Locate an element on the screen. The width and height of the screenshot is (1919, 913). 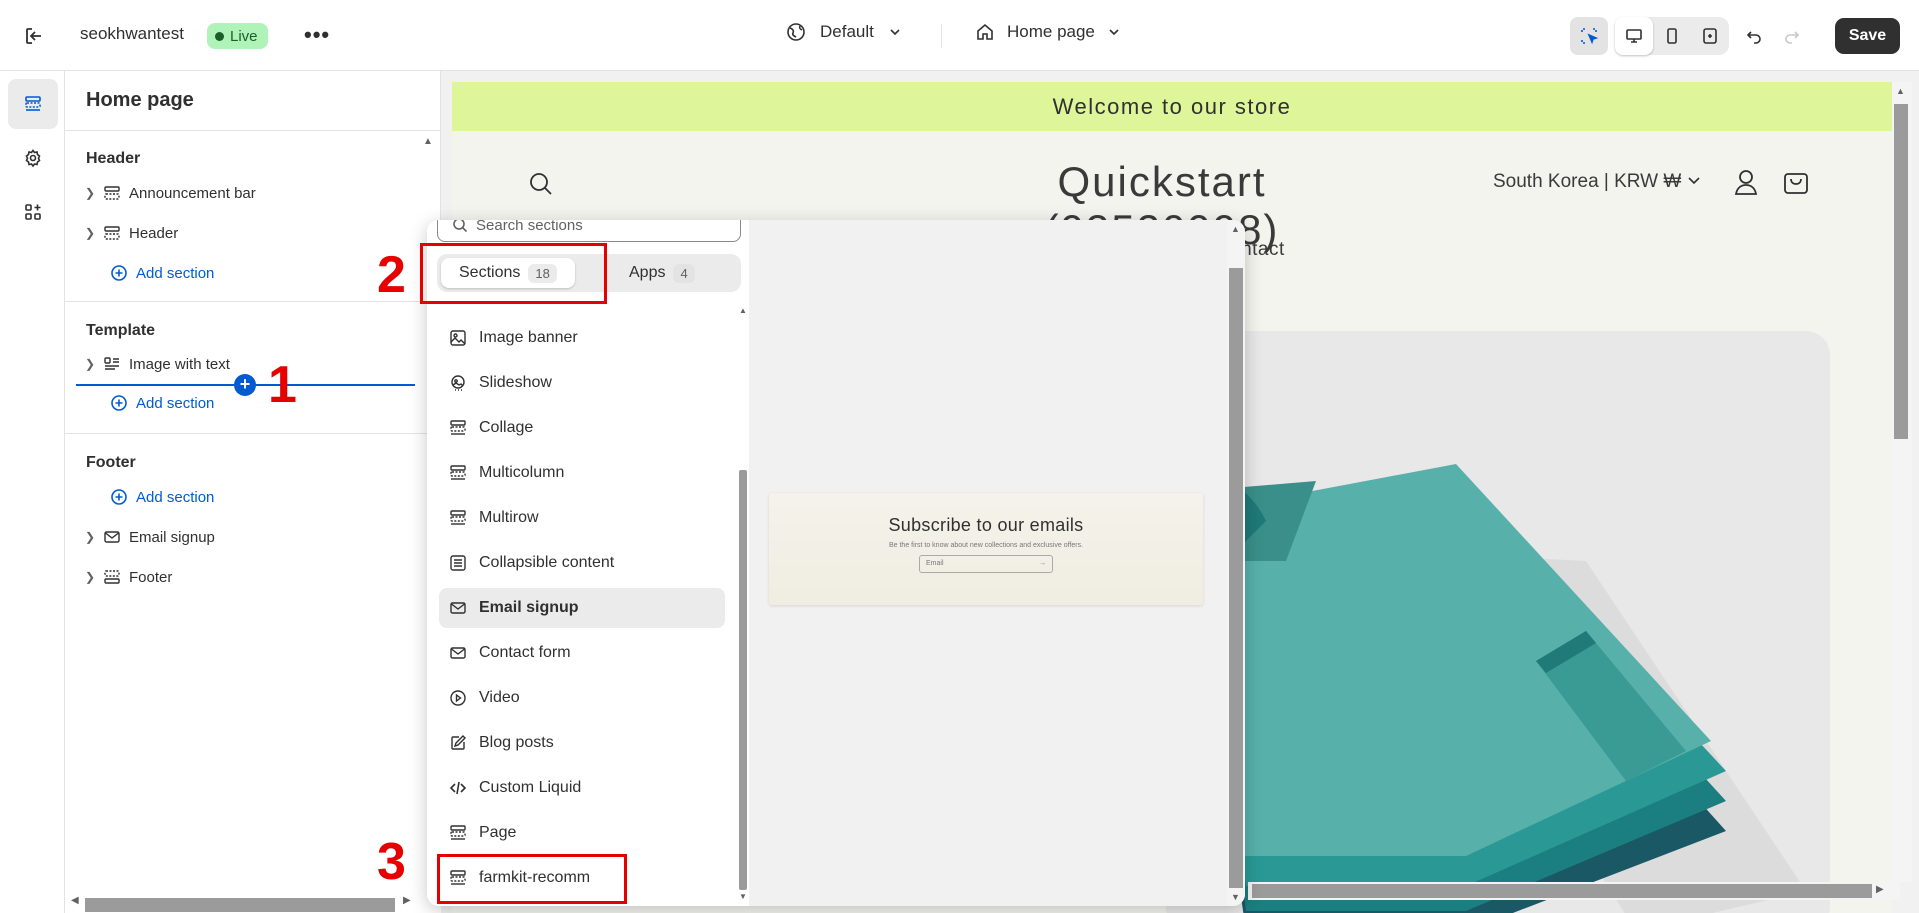
tree-item-label: Email signup is located at coordinates (172, 537).